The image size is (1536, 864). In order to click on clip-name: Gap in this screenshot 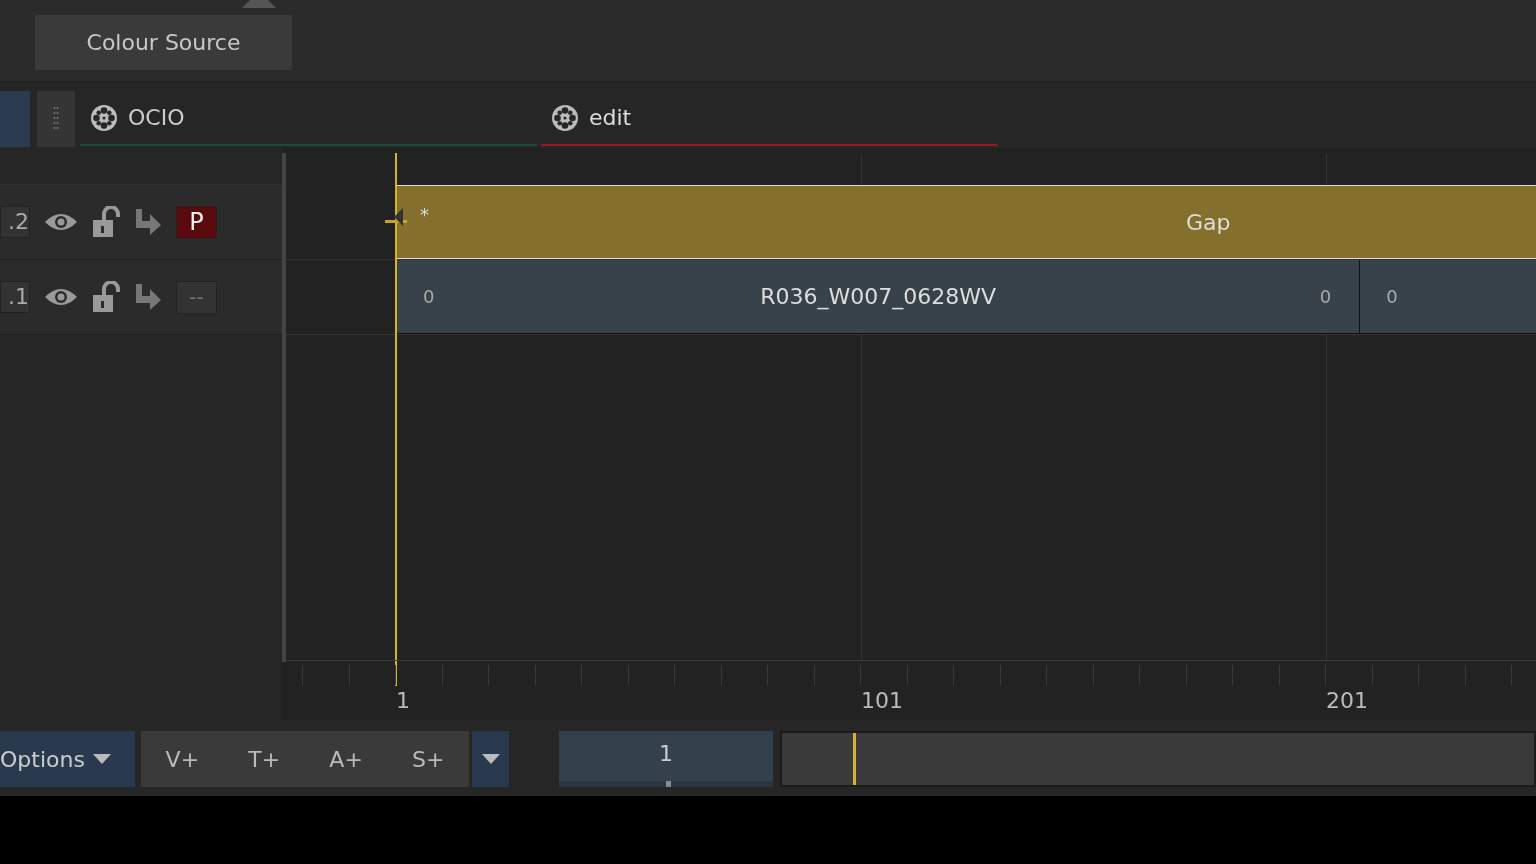, I will do `click(1208, 222)`.